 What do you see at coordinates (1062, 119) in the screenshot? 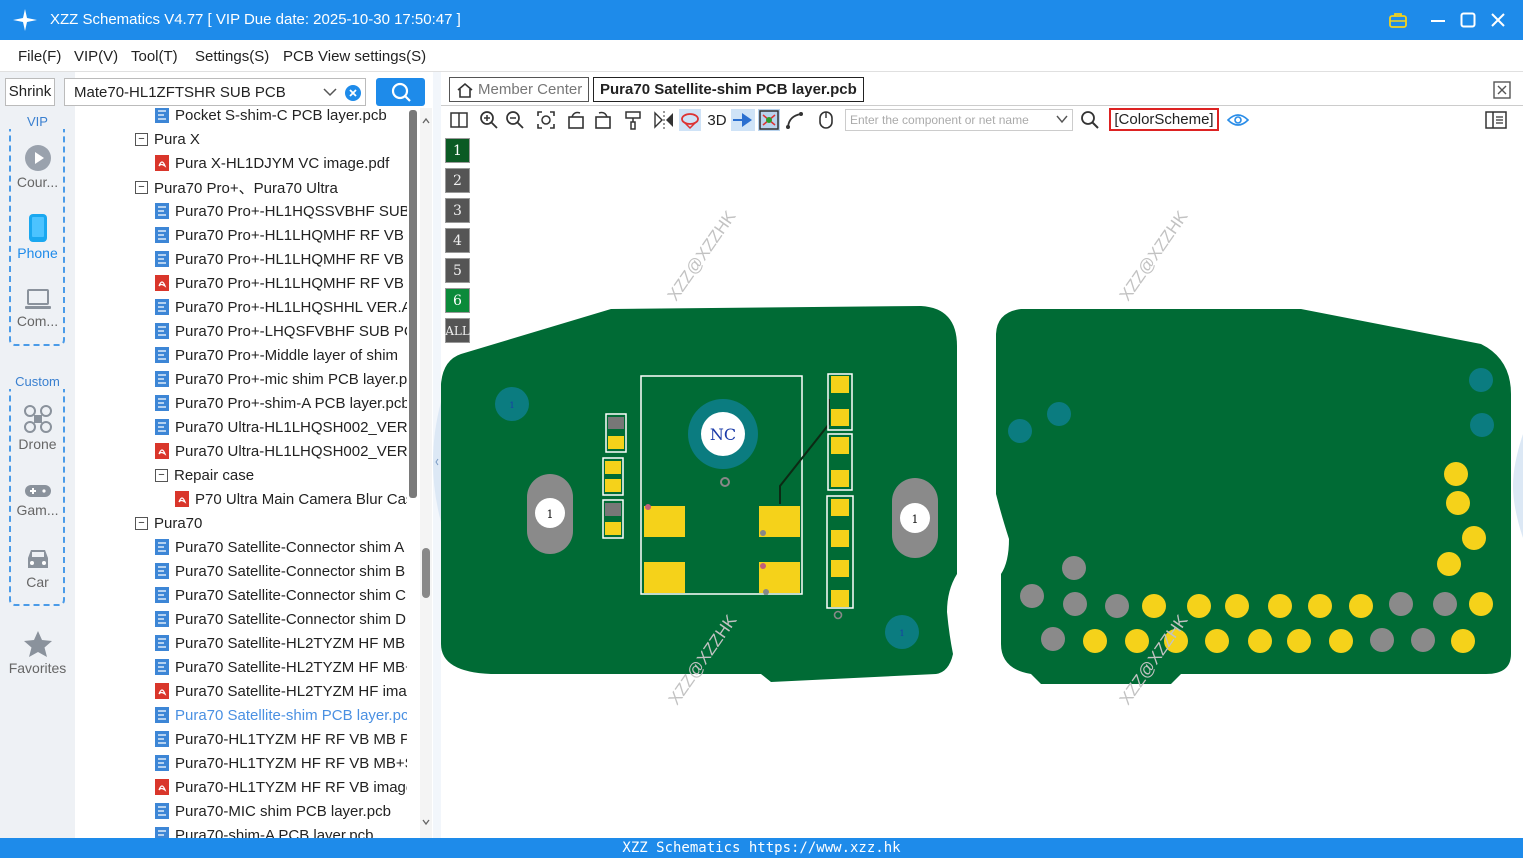
I see `net-dropdown-chevron-icon` at bounding box center [1062, 119].